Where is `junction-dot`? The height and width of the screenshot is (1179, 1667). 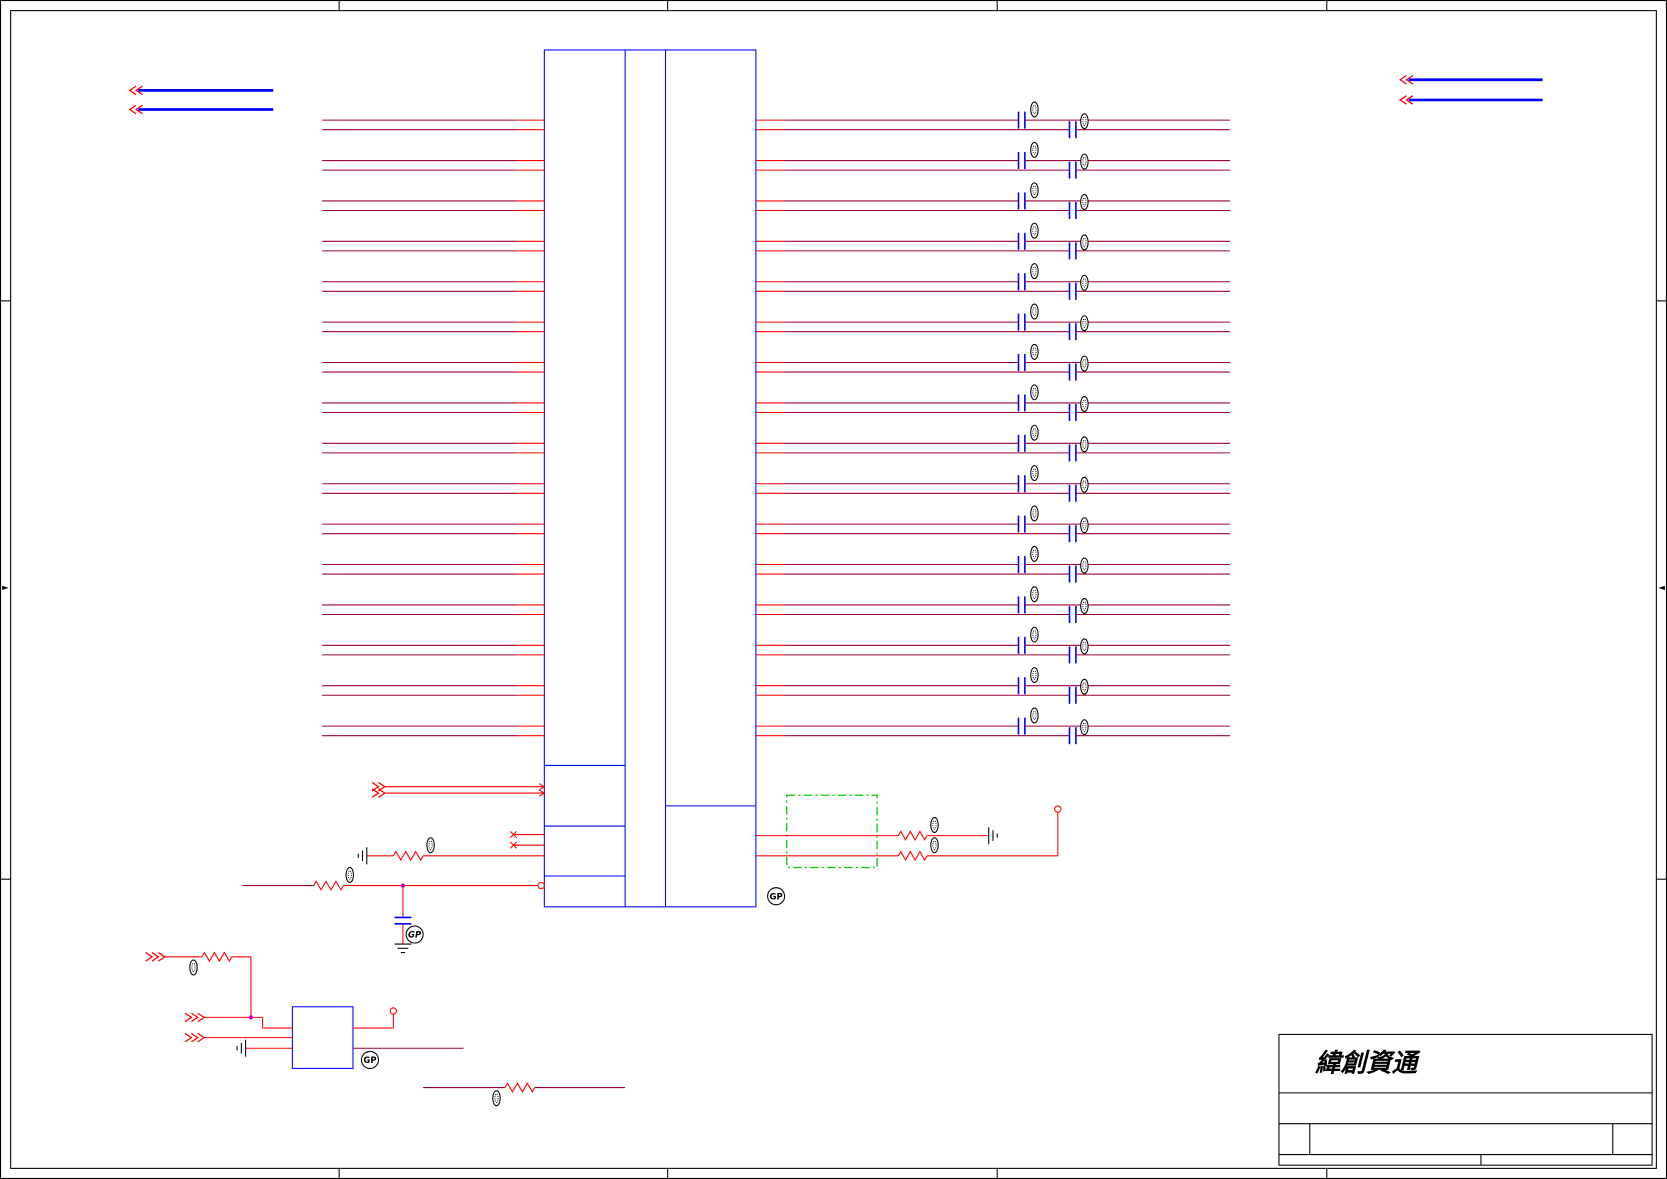 junction-dot is located at coordinates (251, 1017).